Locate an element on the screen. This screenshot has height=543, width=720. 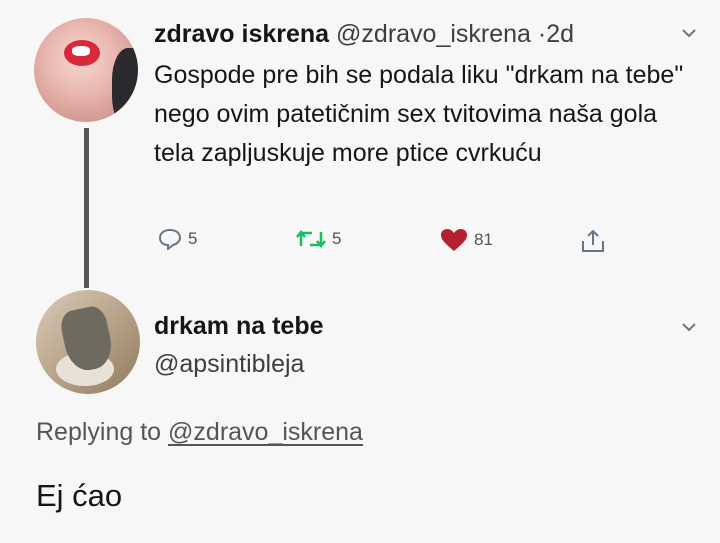
reply-icon is located at coordinates (170, 239).